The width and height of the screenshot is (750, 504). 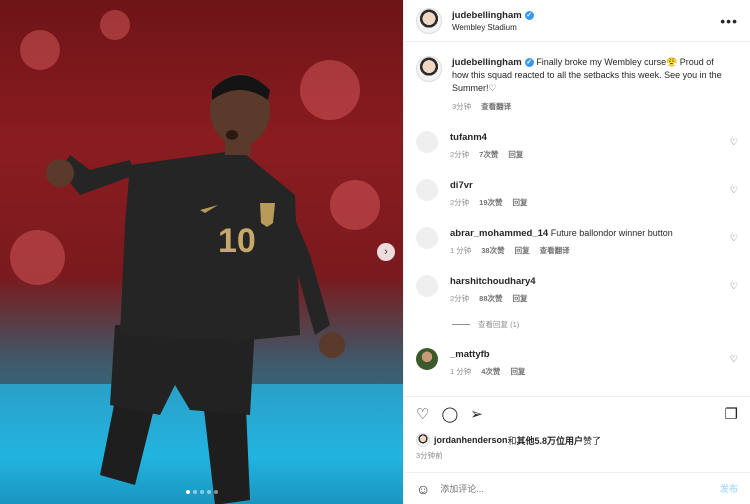 What do you see at coordinates (423, 440) in the screenshot?
I see `liker-avatar` at bounding box center [423, 440].